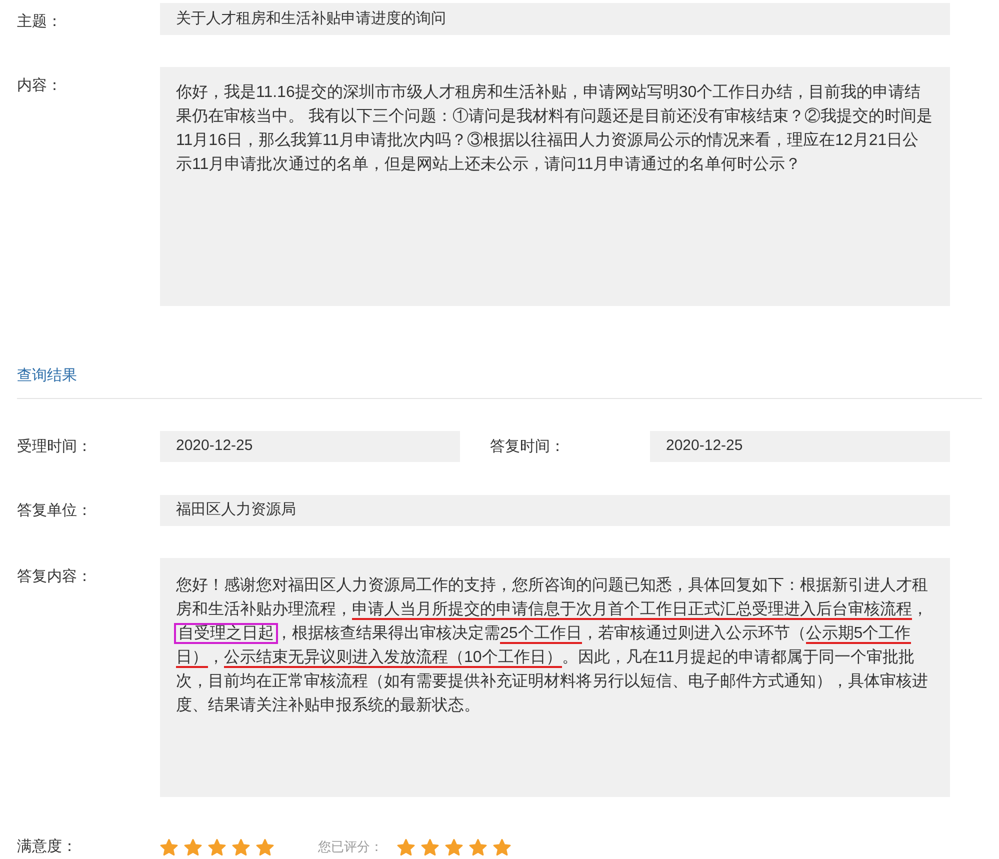  Describe the element at coordinates (310, 446) in the screenshot. I see `accept-time-field: 2020-12-25` at that location.